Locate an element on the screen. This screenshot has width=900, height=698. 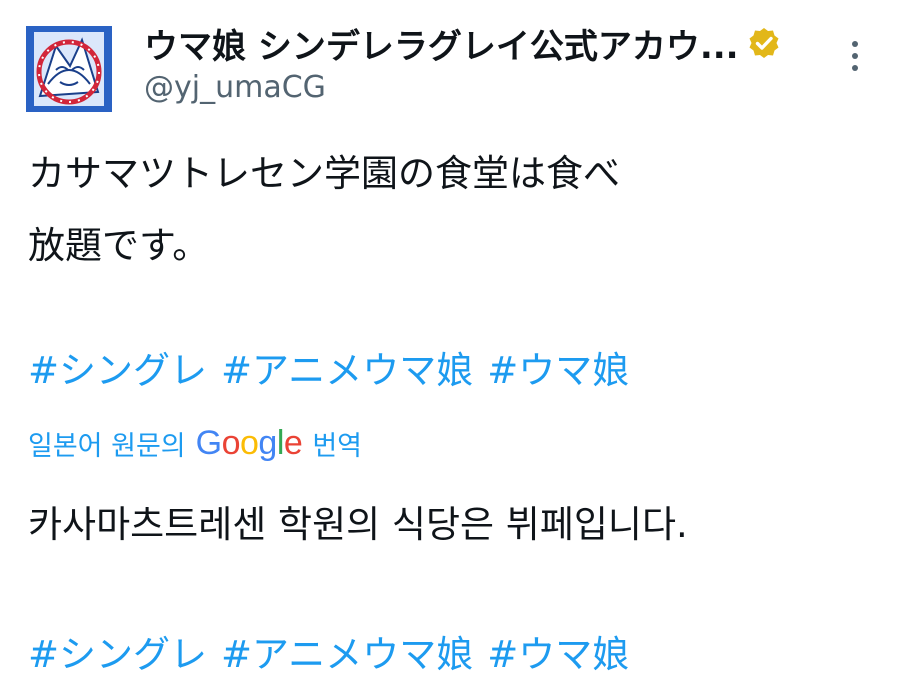
avatar is located at coordinates (69, 69).